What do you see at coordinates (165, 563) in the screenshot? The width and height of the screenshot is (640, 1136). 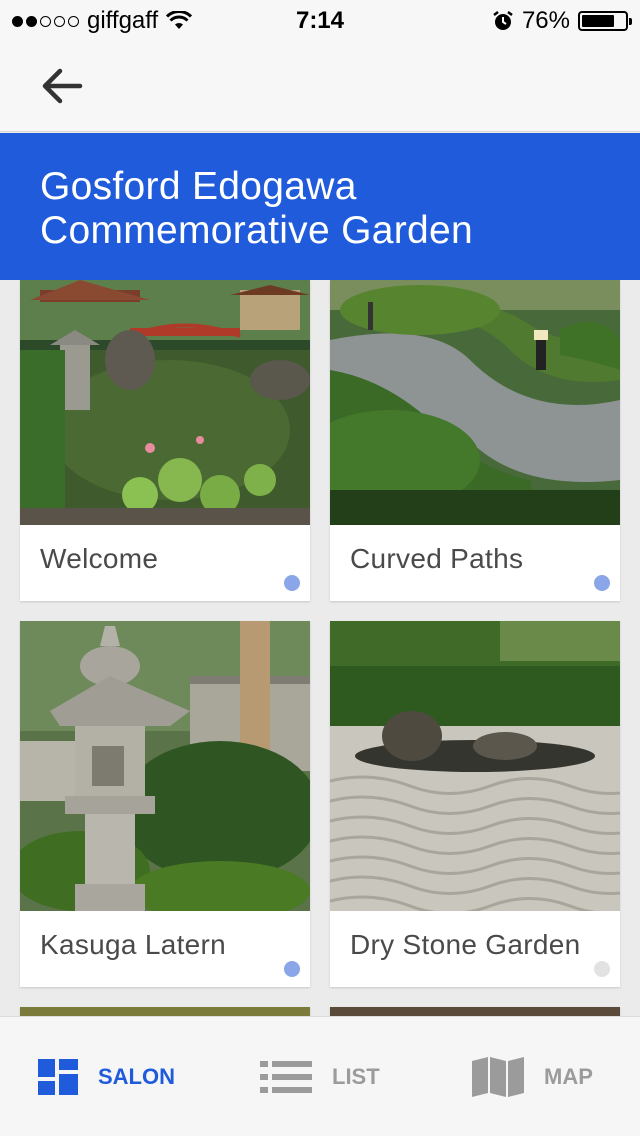 I see `card-label: Welcome` at bounding box center [165, 563].